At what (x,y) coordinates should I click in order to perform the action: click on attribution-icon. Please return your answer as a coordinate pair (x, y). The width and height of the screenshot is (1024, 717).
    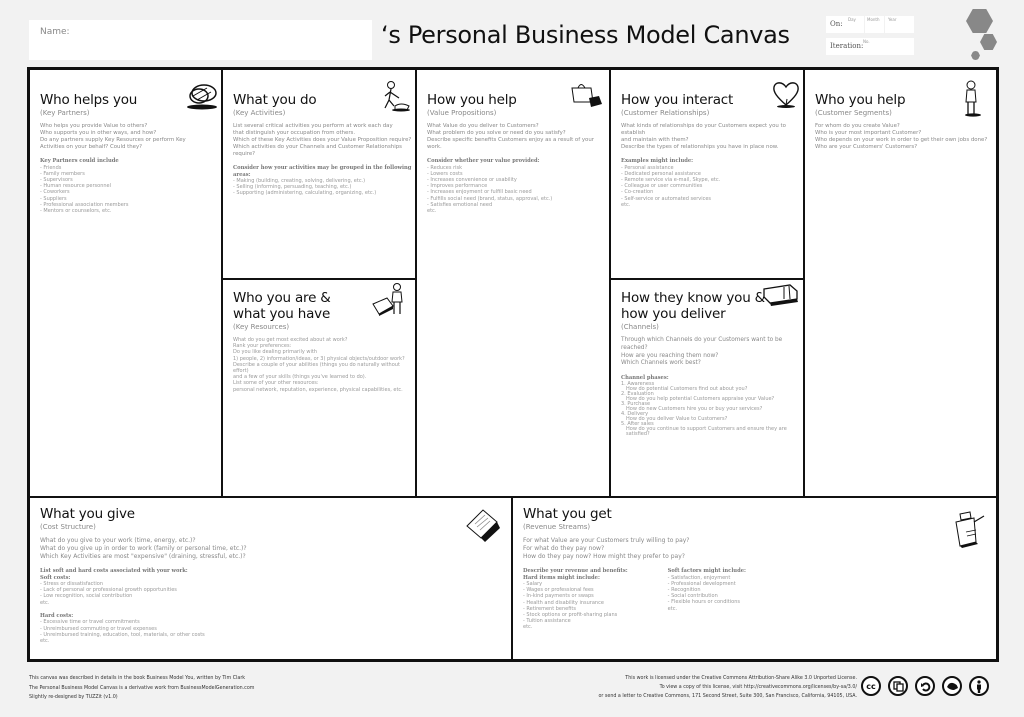
    Looking at the image, I should click on (979, 686).